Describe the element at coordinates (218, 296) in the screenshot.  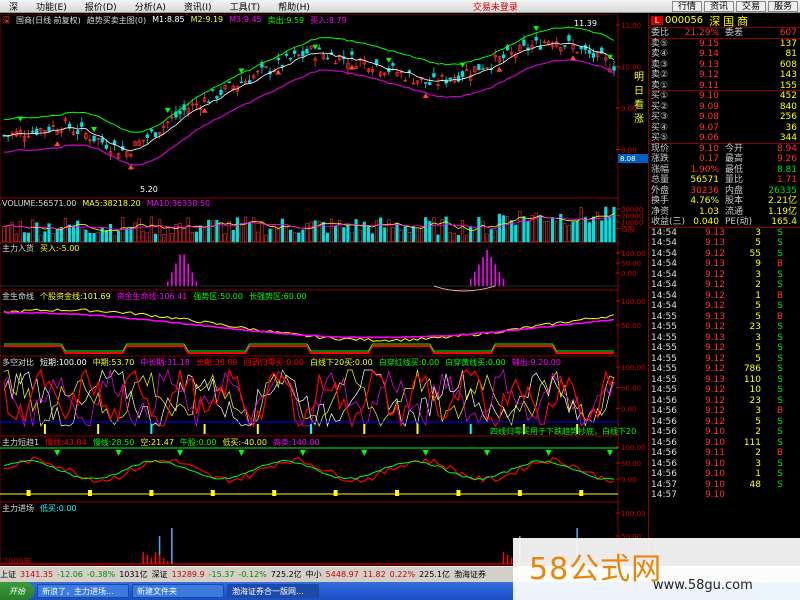
I see `panel-param: 强势区:50.00` at that location.